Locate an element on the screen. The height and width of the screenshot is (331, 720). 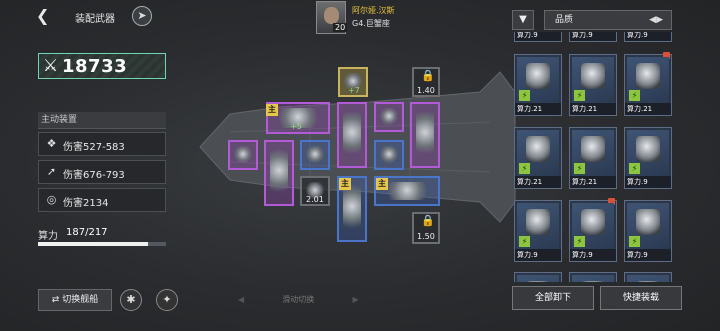
crossed-swords-icon: ⚔ is located at coordinates (51, 66).